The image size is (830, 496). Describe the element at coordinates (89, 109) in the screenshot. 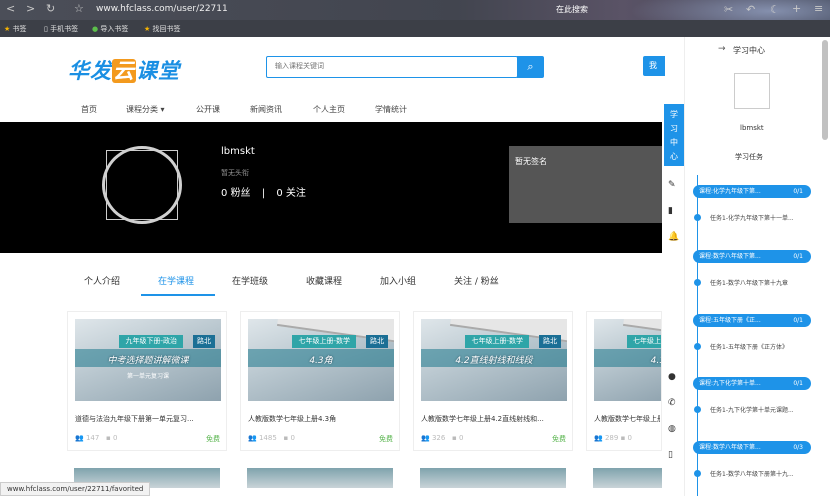

I see `menu-home: 首页` at that location.